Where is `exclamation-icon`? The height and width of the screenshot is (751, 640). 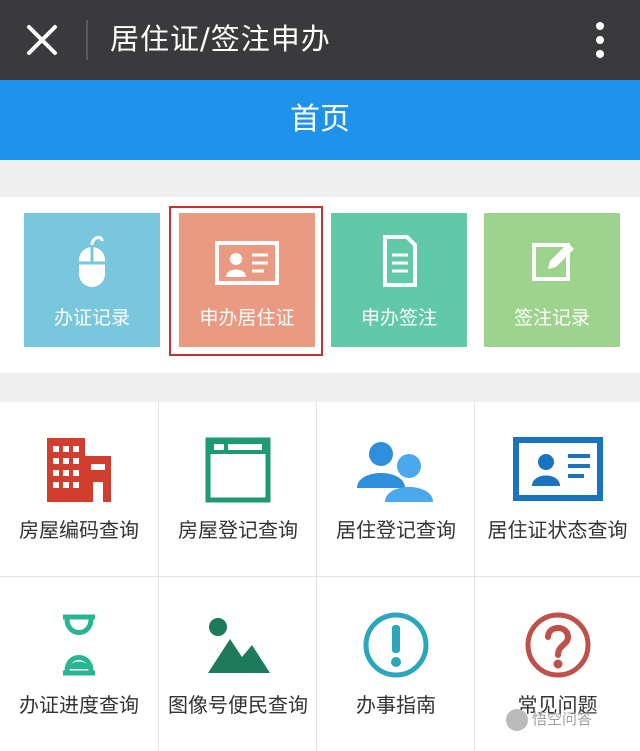 exclamation-icon is located at coordinates (396, 645).